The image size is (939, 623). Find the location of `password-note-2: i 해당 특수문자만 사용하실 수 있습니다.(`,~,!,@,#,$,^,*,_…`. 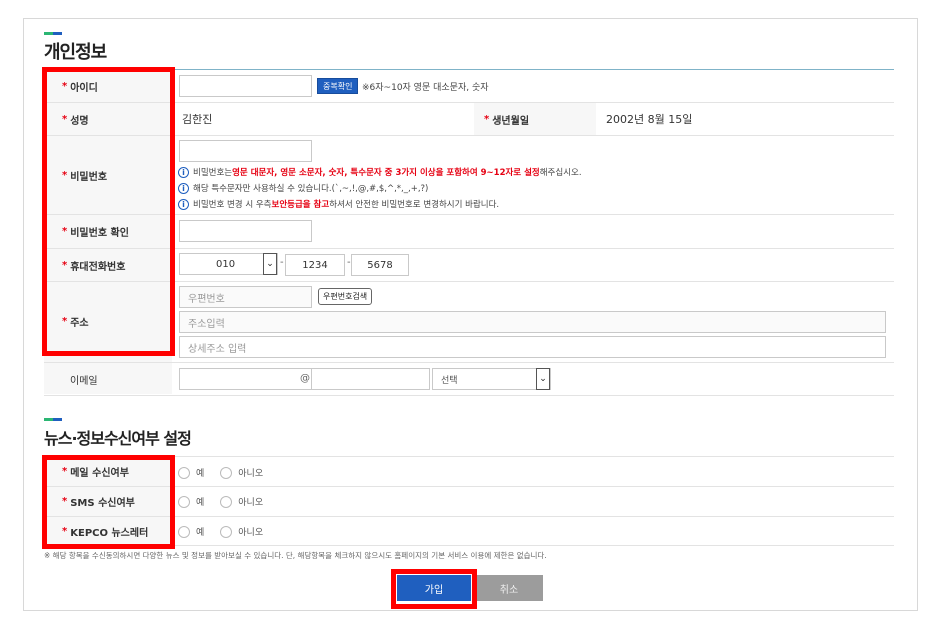

password-note-2: i 해당 특수문자만 사용하실 수 있습니다.(`,~,!,@,#,$,^,*,_… is located at coordinates (303, 188).